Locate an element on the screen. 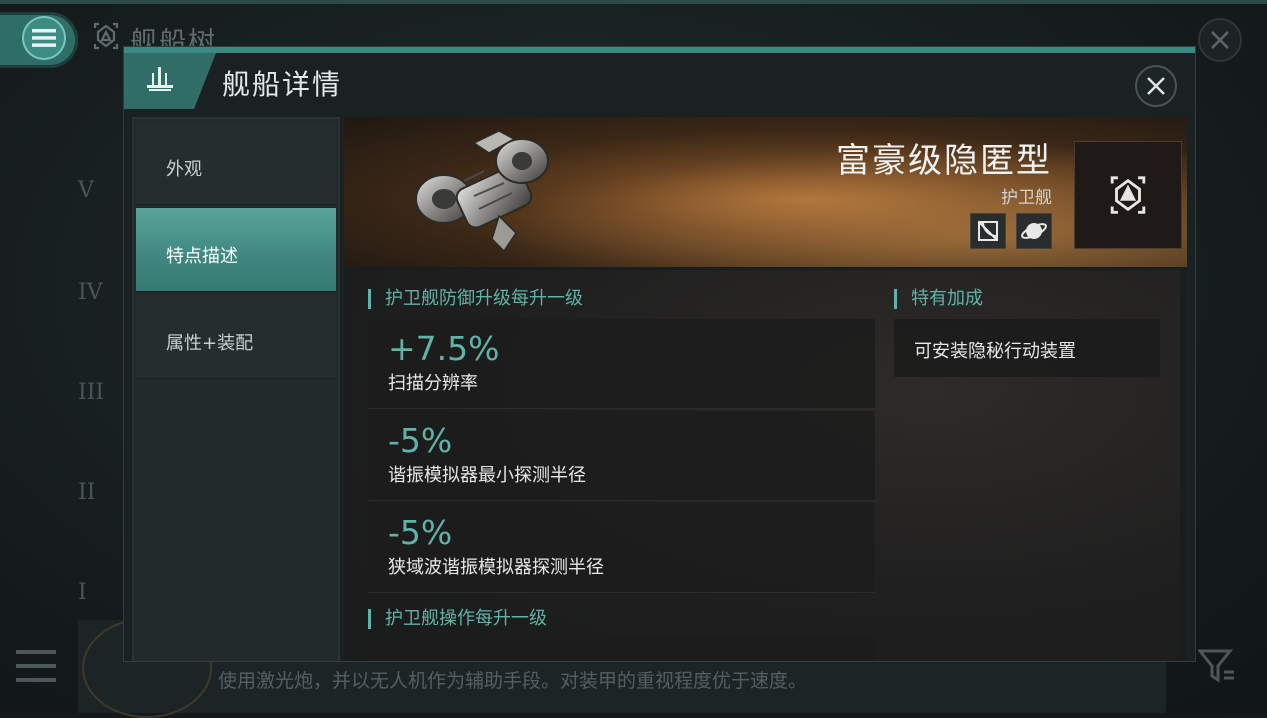 This screenshot has height=718, width=1267. details-sidebar: 外观 特点描述 属性+装配 is located at coordinates (236, 389).